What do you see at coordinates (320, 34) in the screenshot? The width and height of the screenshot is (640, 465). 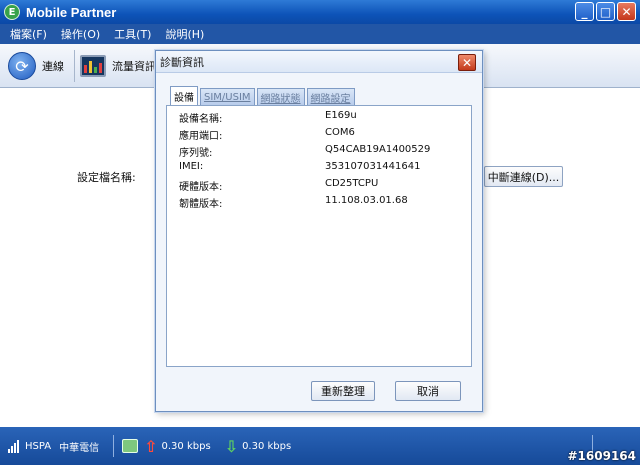 I see `menu-bar: 檔案(F) 操作(O) 工具(T) 說明(H)` at bounding box center [320, 34].